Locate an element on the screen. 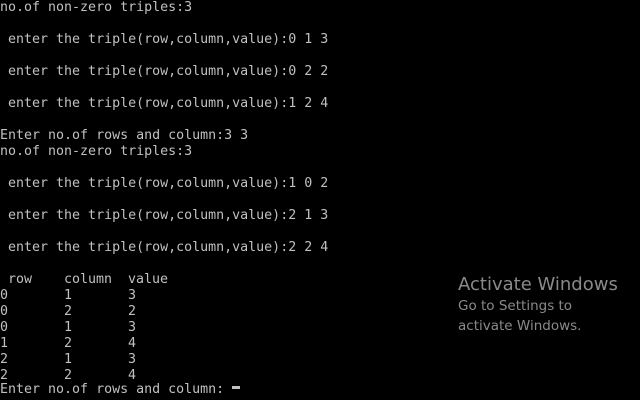 This screenshot has width=640, height=400. console-line: enter the triple(row,column,value):1 2 4 is located at coordinates (164, 103).